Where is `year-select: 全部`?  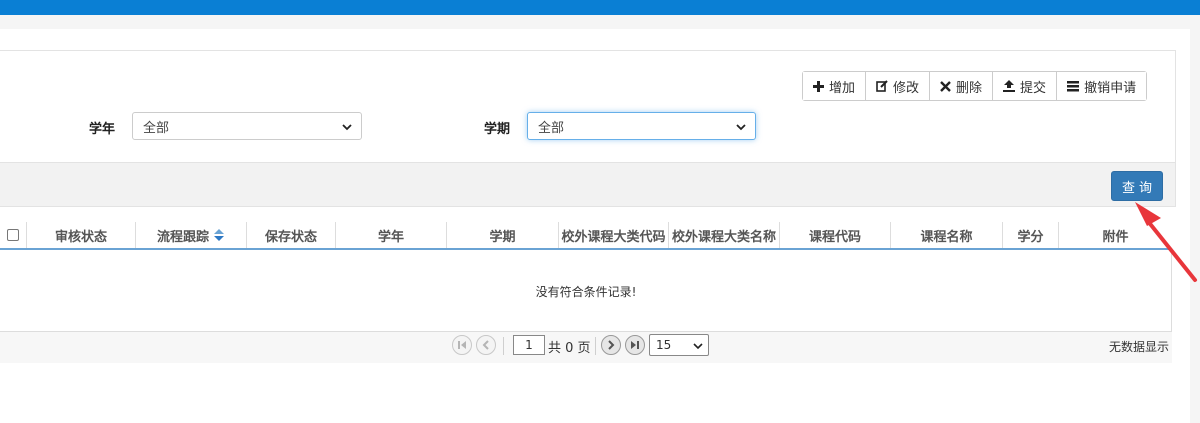 year-select: 全部 is located at coordinates (247, 126).